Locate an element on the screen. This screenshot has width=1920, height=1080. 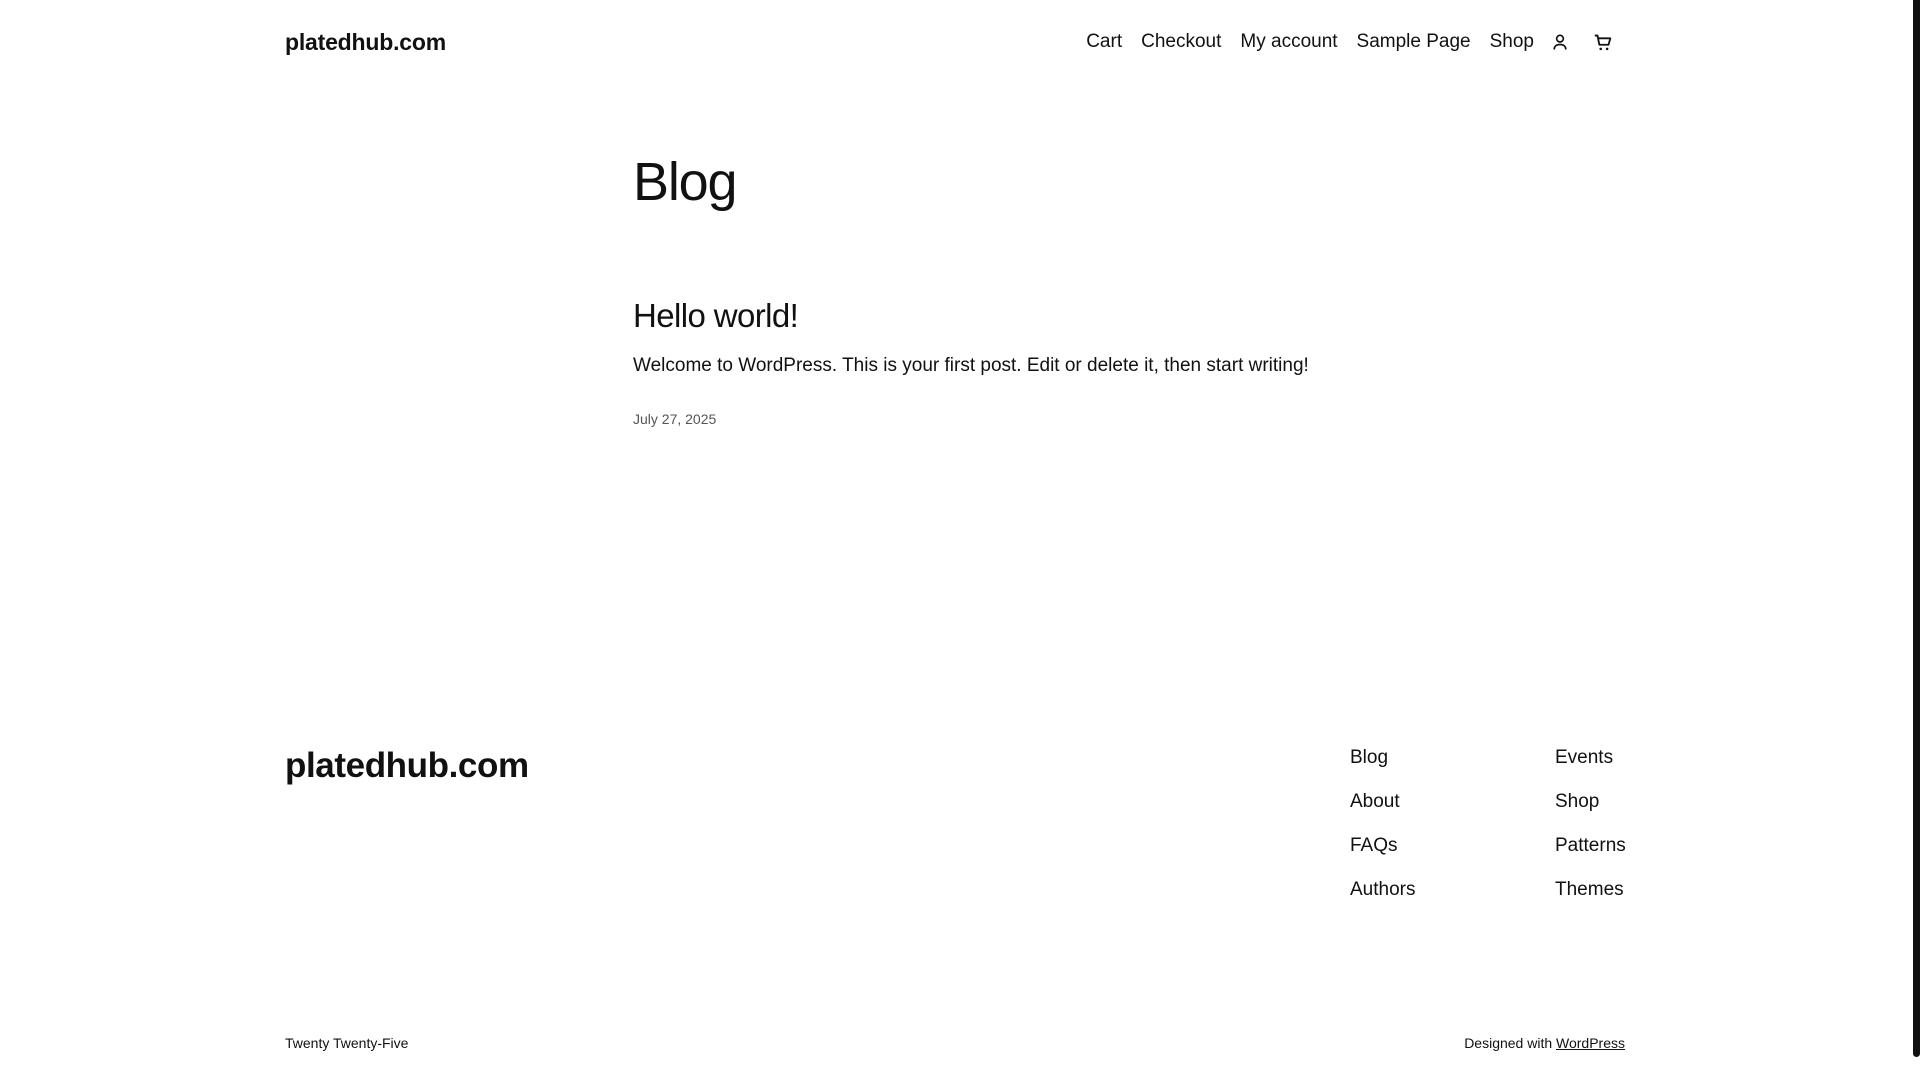
footer-link-blog: Blog is located at coordinates (1382, 758).